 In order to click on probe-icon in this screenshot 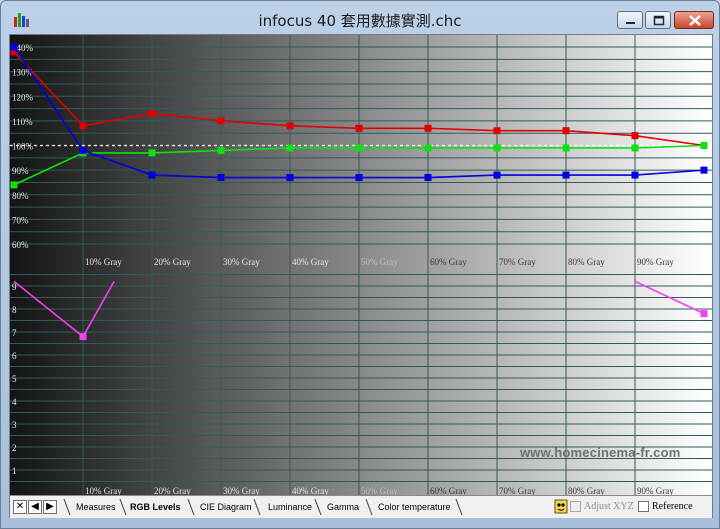, I will do `click(561, 506)`.